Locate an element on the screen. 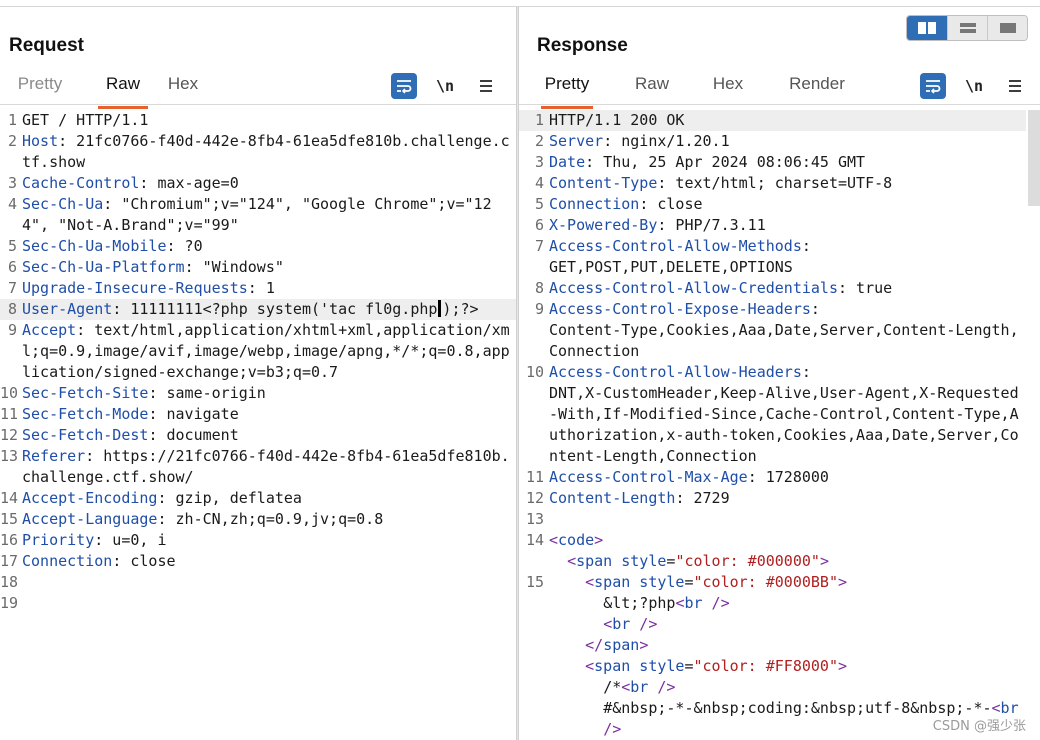 The image size is (1040, 740). code-token: : document is located at coordinates (193, 435).